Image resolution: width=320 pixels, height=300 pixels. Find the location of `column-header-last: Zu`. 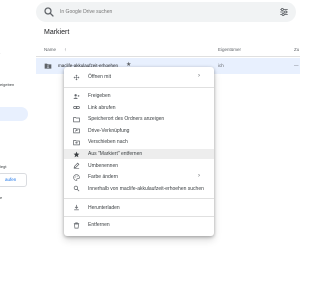

column-header-last: Zu is located at coordinates (296, 49).